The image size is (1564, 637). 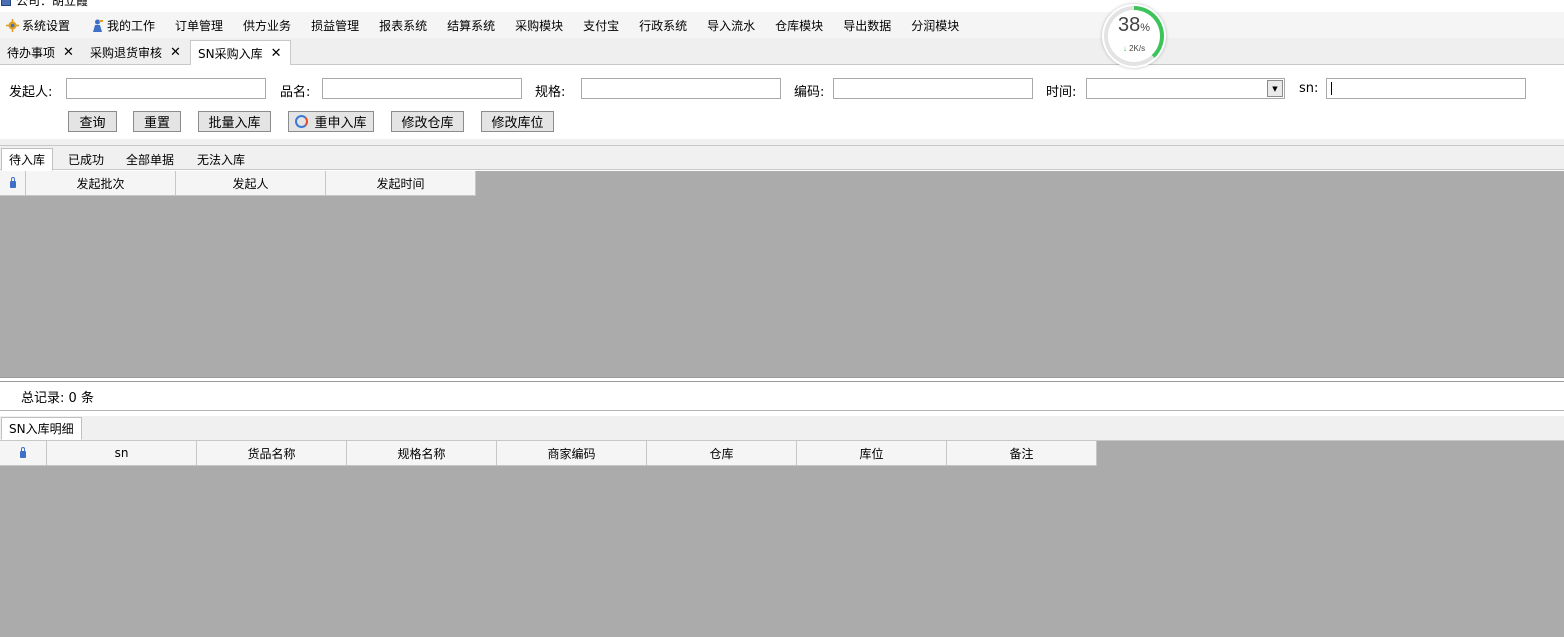 I want to click on menu-my-work: 我的工作, so click(x=127, y=25).